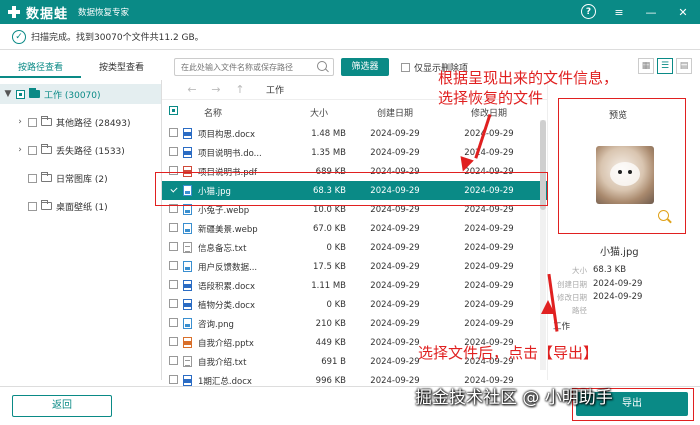  I want to click on tree-item-wallpaper: 桌面壁纸 (1), so click(68, 206).